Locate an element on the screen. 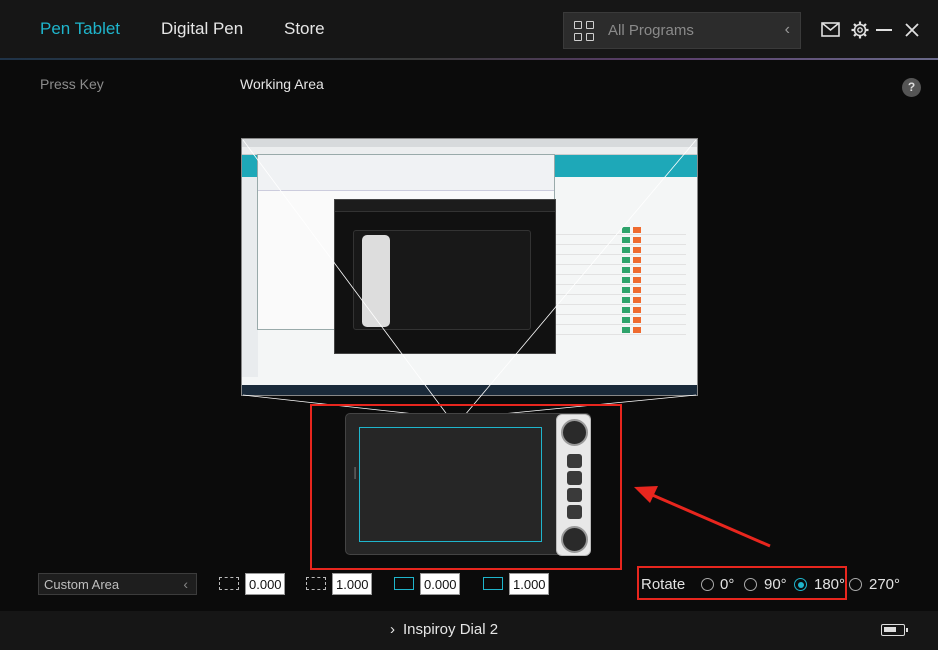  top-bar-gradient is located at coordinates (469, 59).